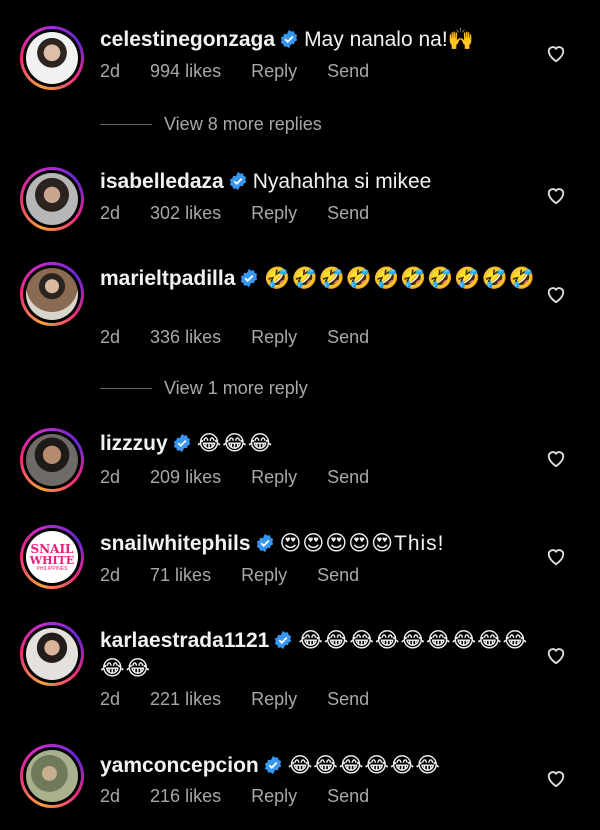 The width and height of the screenshot is (600, 830). I want to click on comment-likes: 209 likes, so click(185, 477).